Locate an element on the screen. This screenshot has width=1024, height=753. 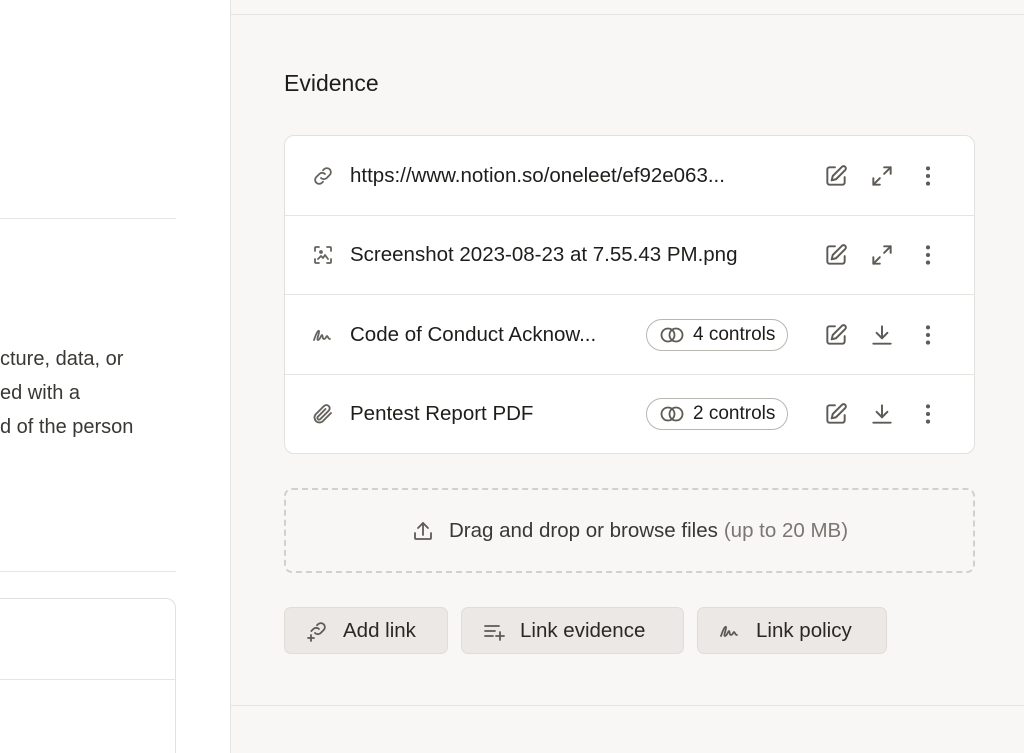
link-evidence-button: Link evidence is located at coordinates (572, 630).